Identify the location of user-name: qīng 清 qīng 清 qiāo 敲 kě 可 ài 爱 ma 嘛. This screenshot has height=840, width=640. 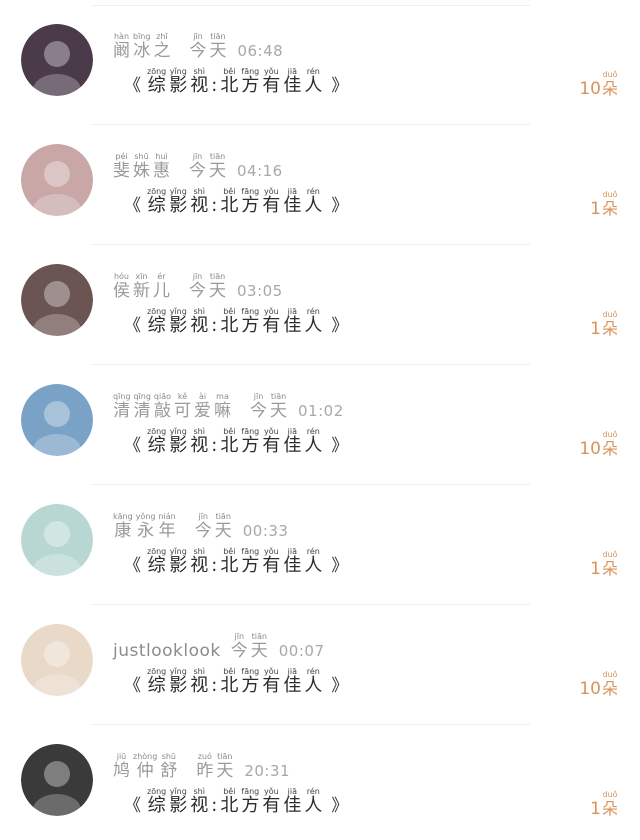
(173, 406).